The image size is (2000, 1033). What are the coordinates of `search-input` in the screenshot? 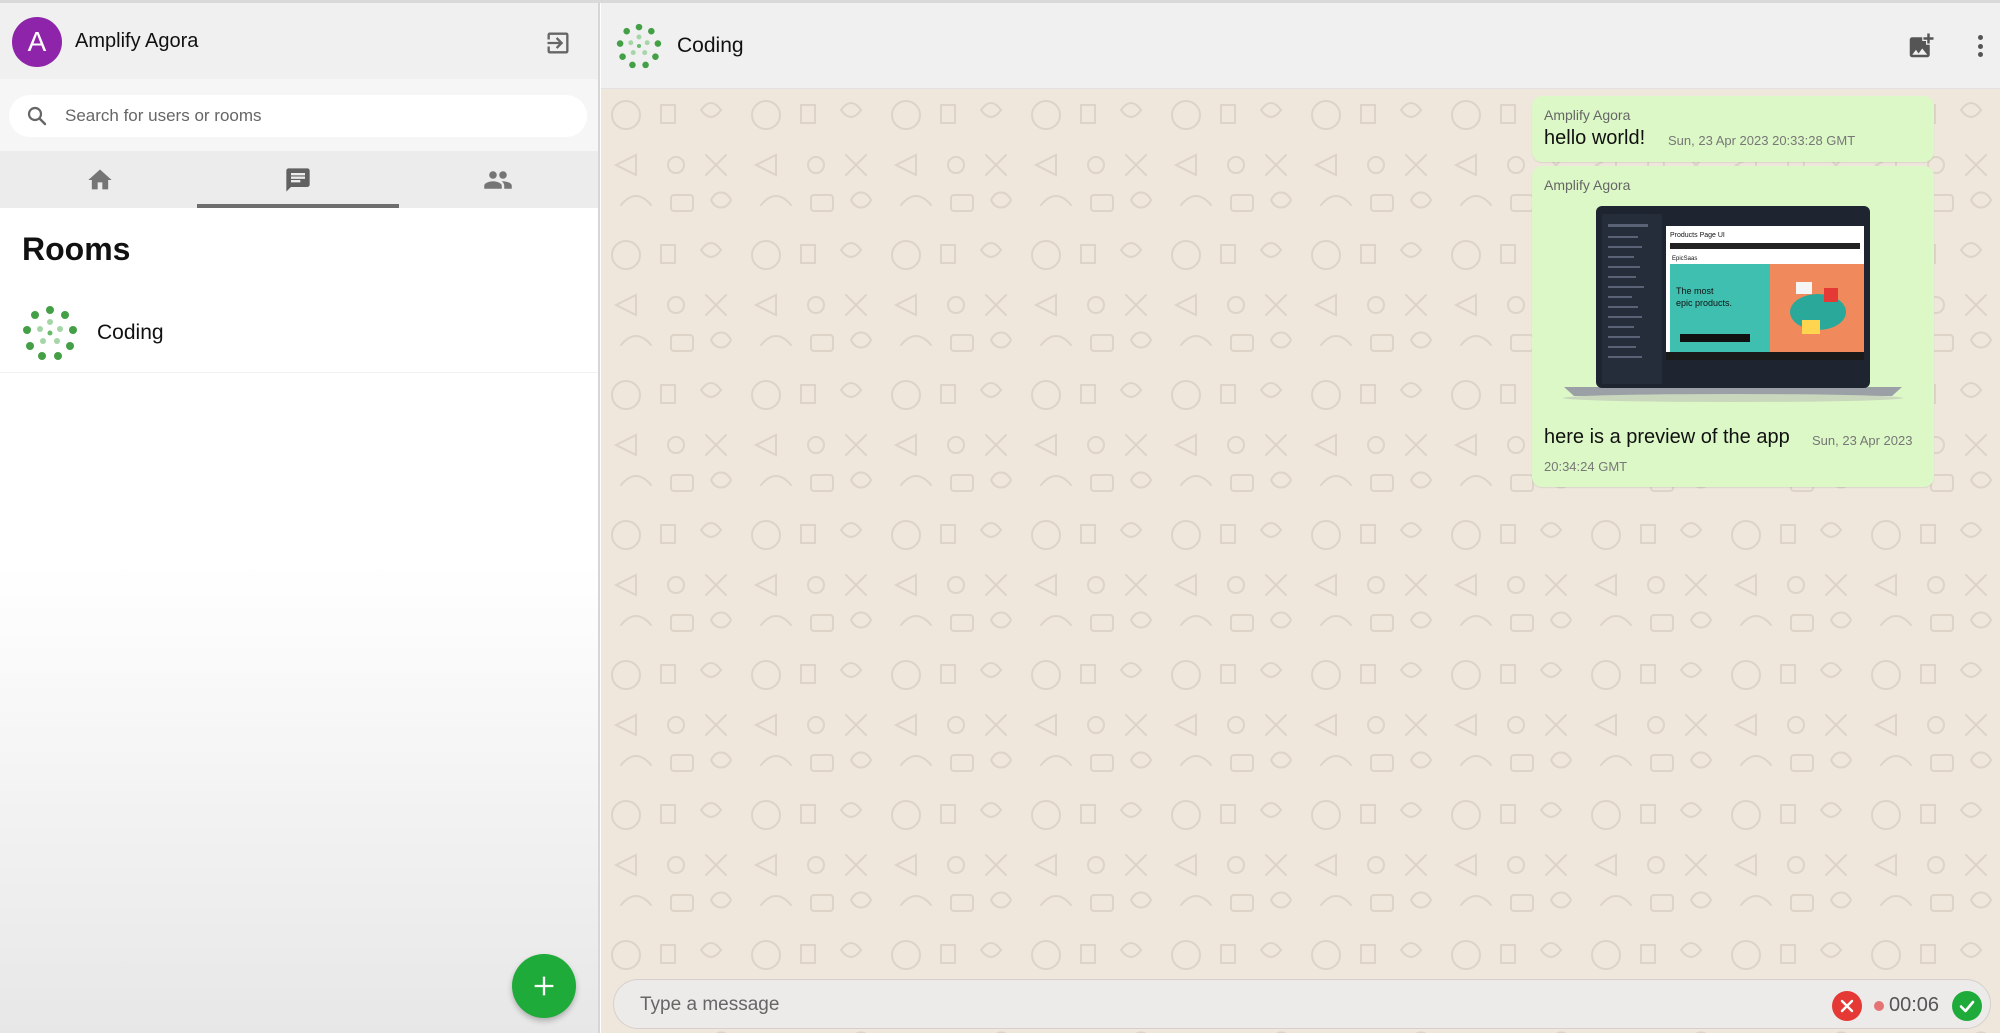 It's located at (315, 116).